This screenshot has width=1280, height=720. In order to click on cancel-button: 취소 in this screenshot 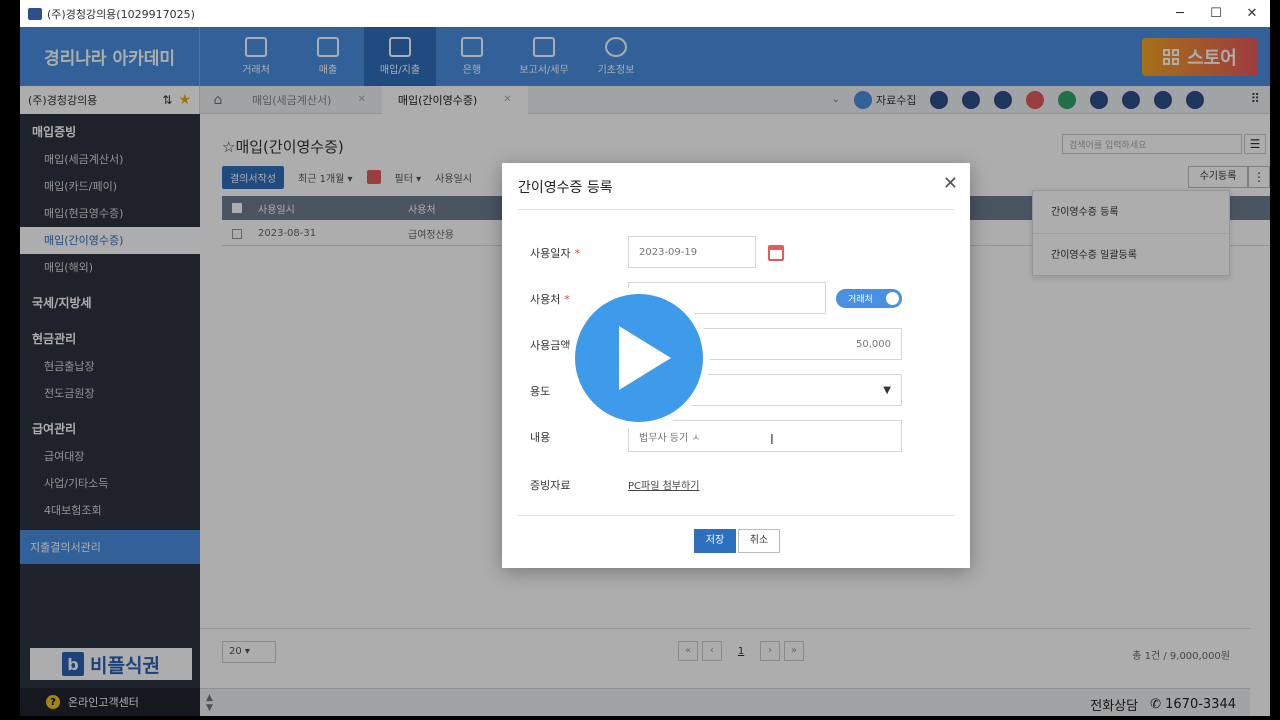, I will do `click(759, 541)`.